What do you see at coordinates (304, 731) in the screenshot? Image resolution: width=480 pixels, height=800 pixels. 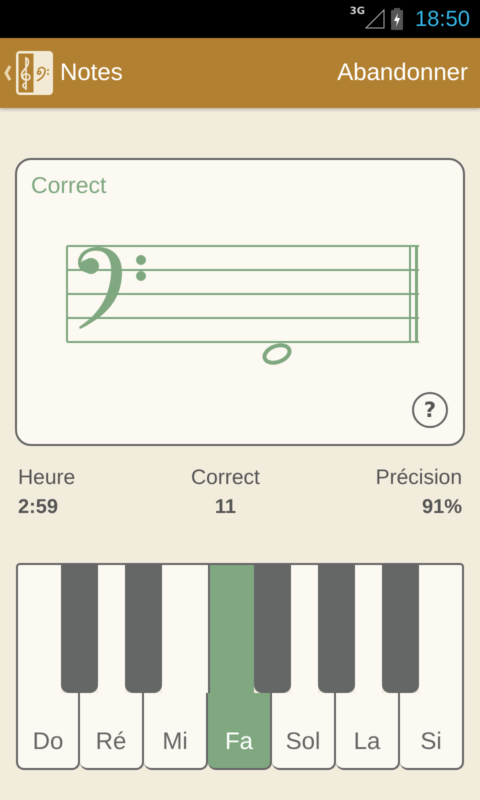 I see `piano-key: Sol` at bounding box center [304, 731].